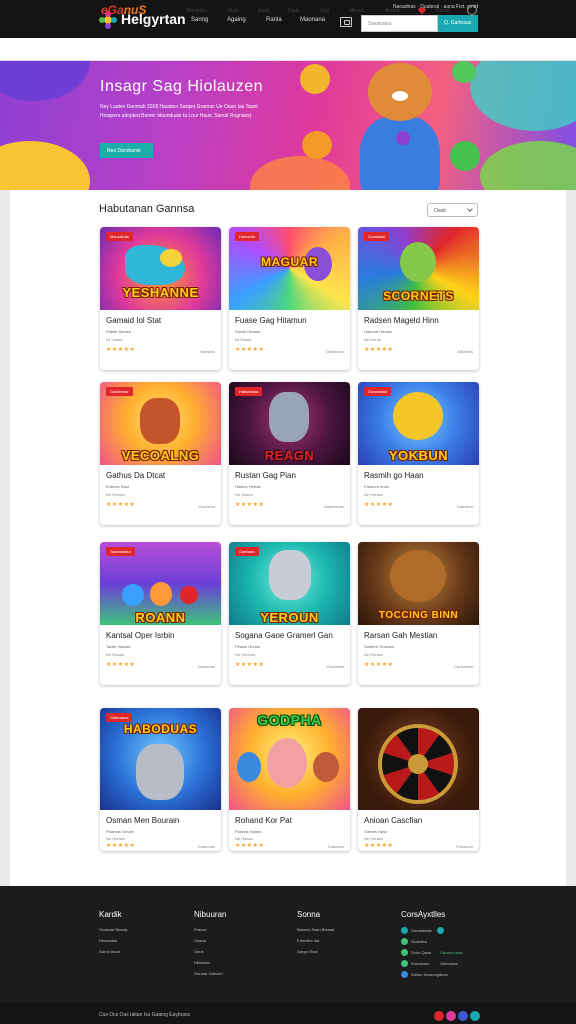  What do you see at coordinates (200, 940) in the screenshot?
I see `footer-link: Gasua` at bounding box center [200, 940].